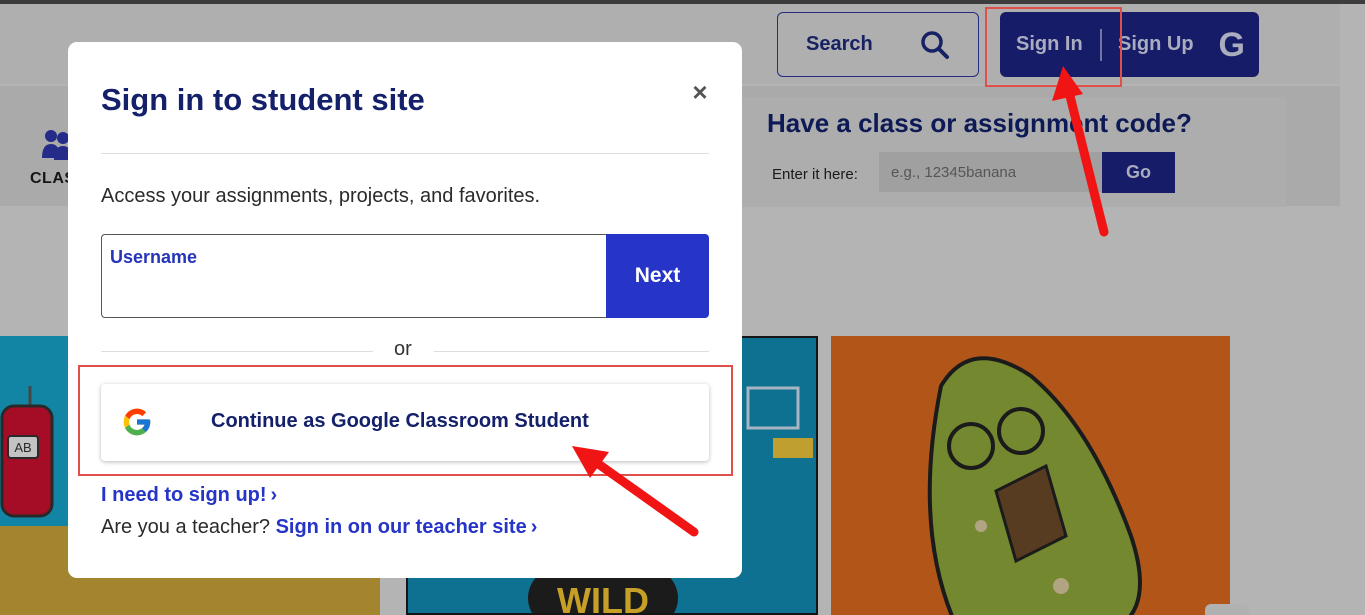 Image resolution: width=1365 pixels, height=615 pixels. I want to click on arrow-to-google-button, so click(635, 491).